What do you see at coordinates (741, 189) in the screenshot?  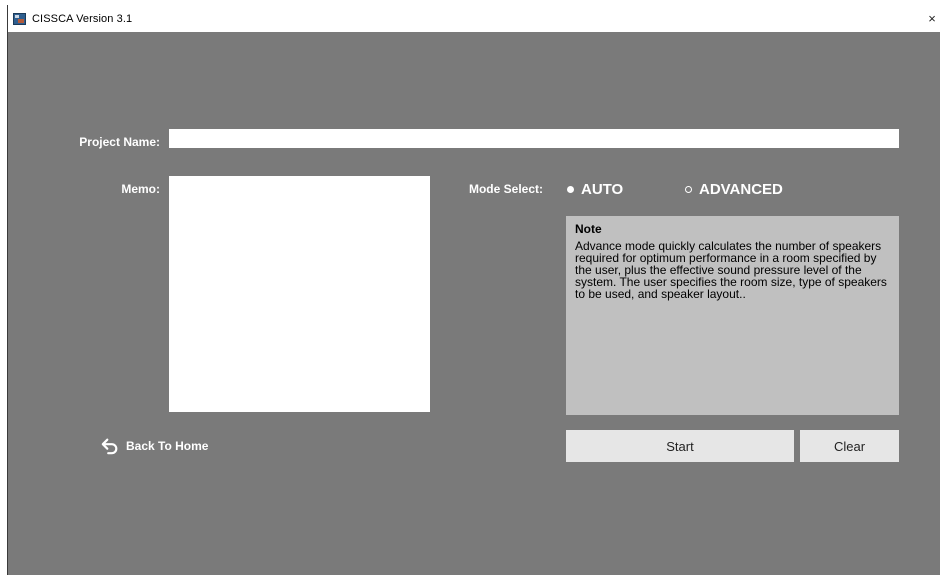 I see `mode-advanced-label: ADVANCED` at bounding box center [741, 189].